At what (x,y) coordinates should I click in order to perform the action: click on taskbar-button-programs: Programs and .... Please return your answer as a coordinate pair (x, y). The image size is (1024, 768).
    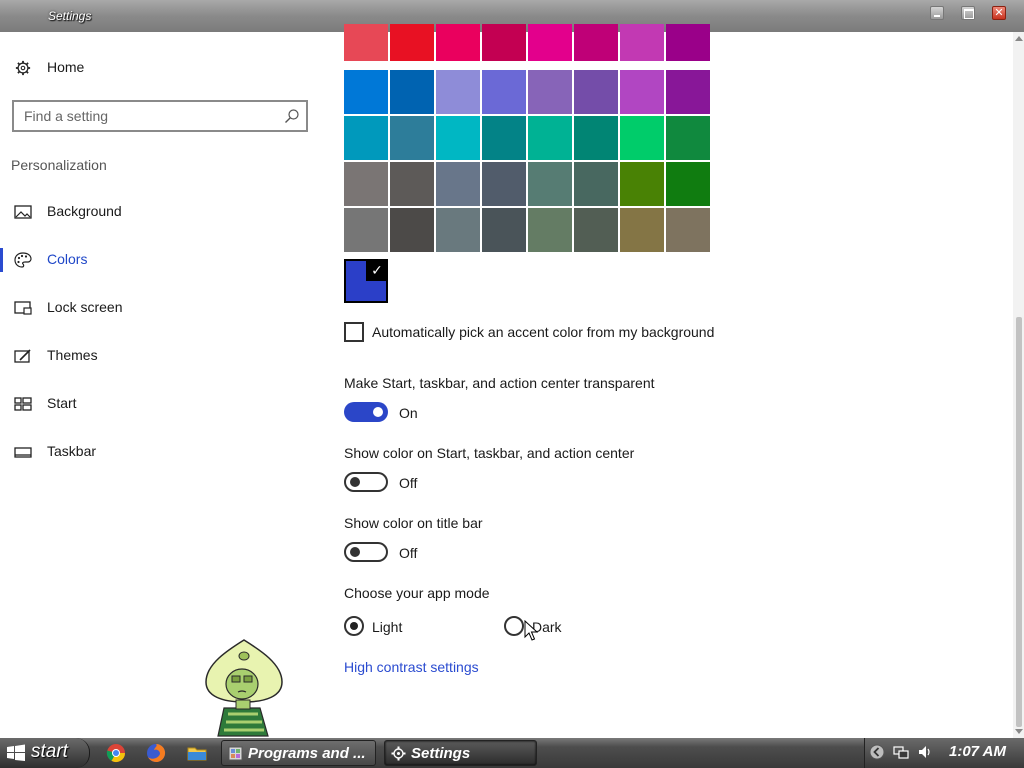
    Looking at the image, I should click on (298, 753).